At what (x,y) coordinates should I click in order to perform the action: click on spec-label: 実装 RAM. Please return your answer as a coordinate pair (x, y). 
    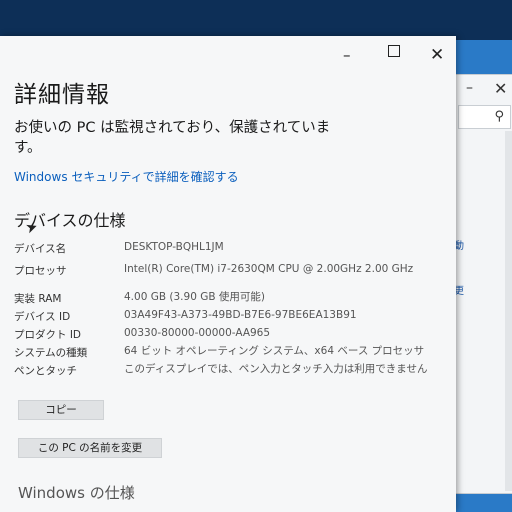
    Looking at the image, I should click on (38, 299).